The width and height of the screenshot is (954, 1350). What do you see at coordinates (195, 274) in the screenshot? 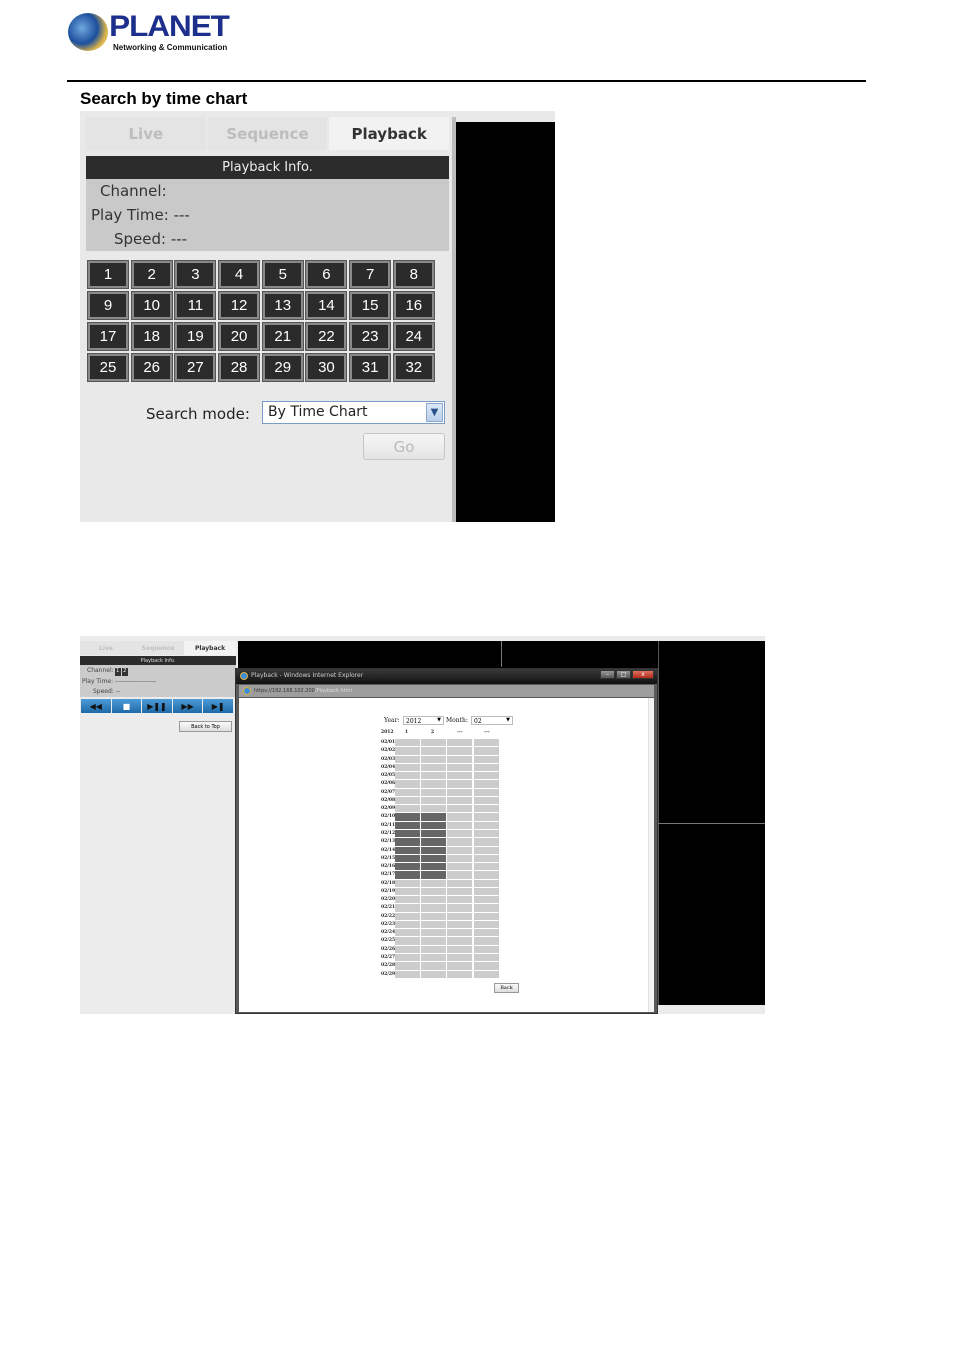
I see `channel-button: 3` at bounding box center [195, 274].